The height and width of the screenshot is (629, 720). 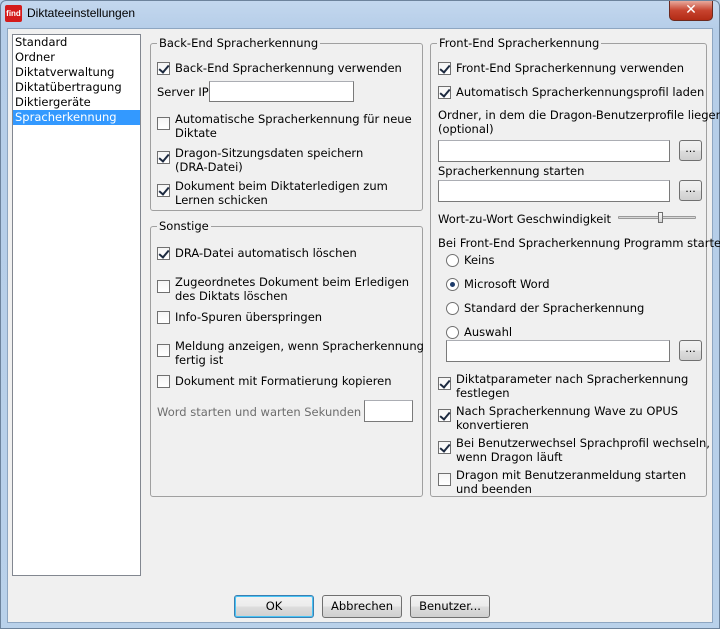 I want to click on convert-wave-checkbox, so click(x=444, y=415).